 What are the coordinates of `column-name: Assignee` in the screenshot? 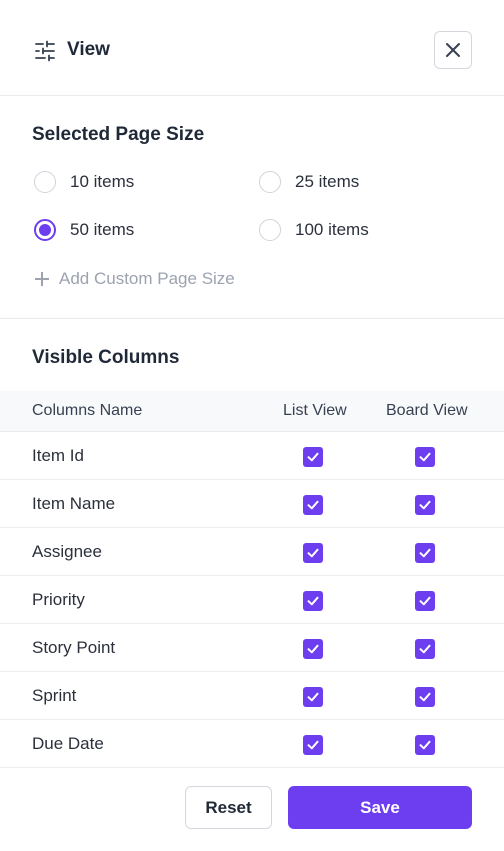 It's located at (67, 551).